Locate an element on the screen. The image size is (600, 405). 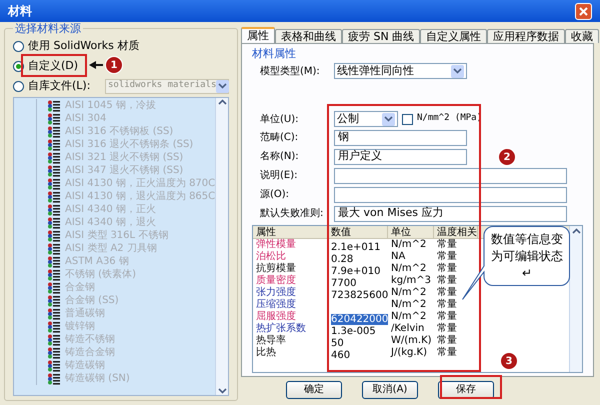
value-cell: 460 is located at coordinates (340, 355).